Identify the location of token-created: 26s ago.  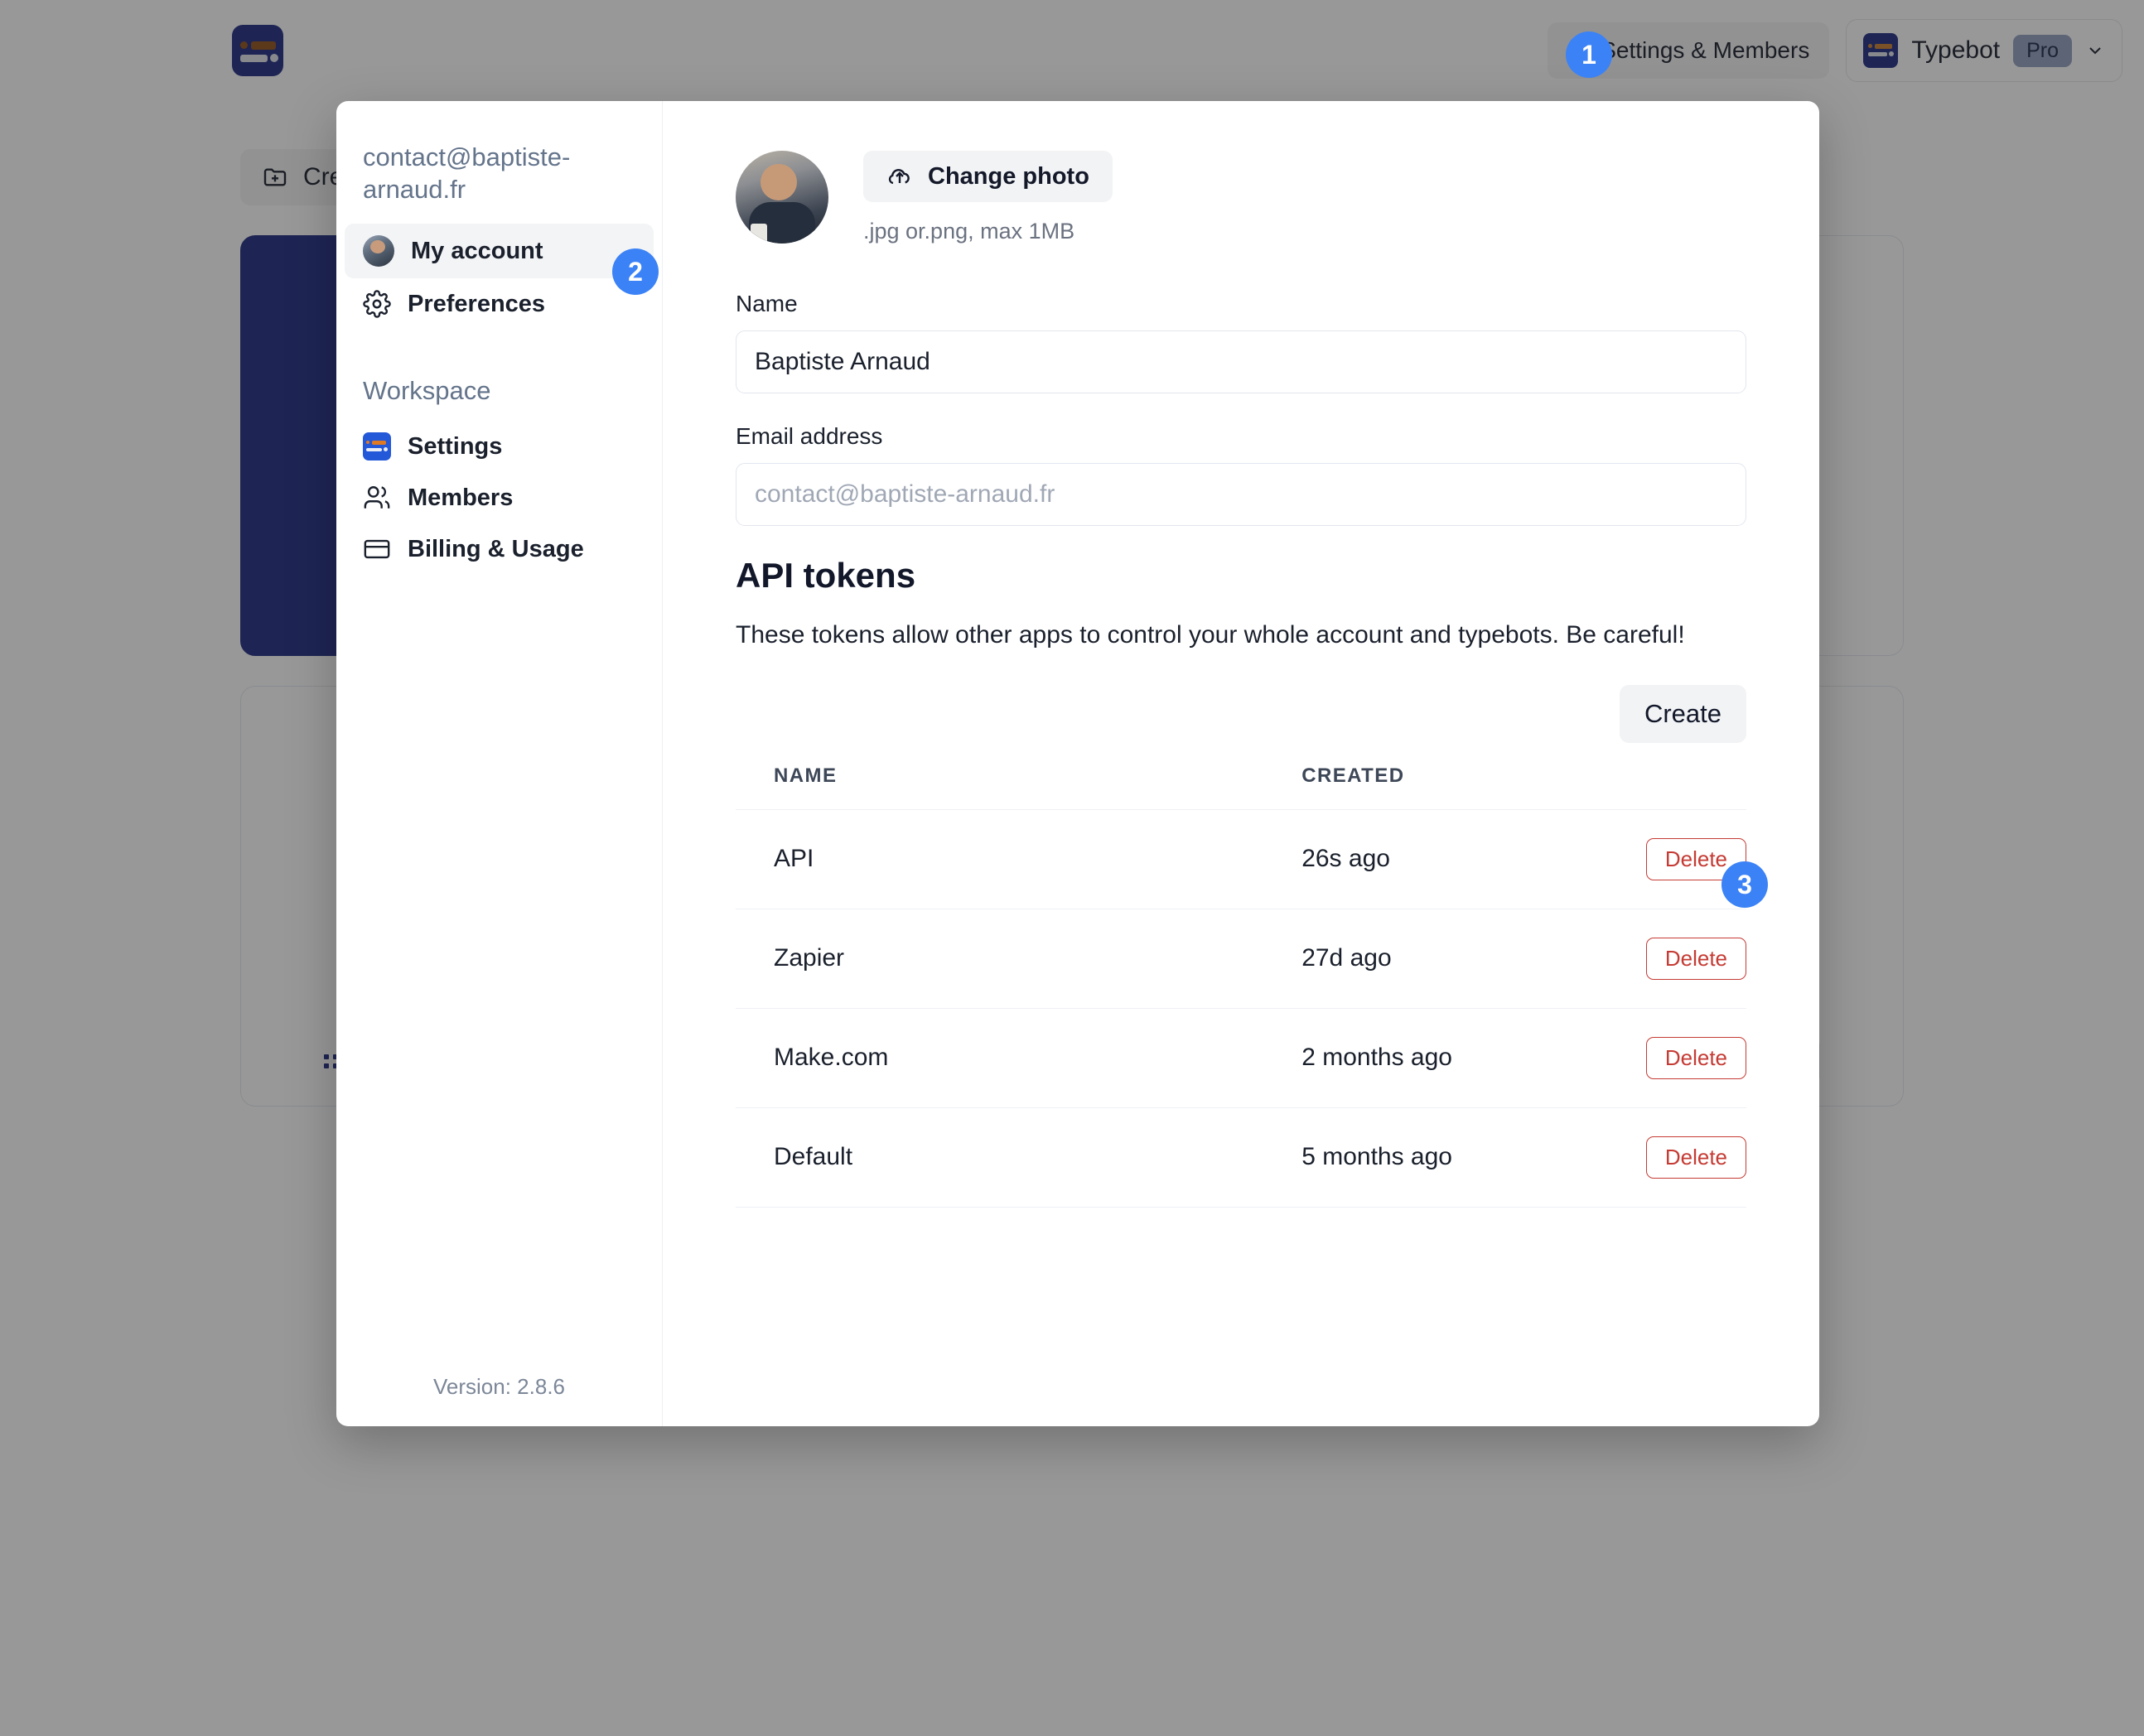
(1453, 858).